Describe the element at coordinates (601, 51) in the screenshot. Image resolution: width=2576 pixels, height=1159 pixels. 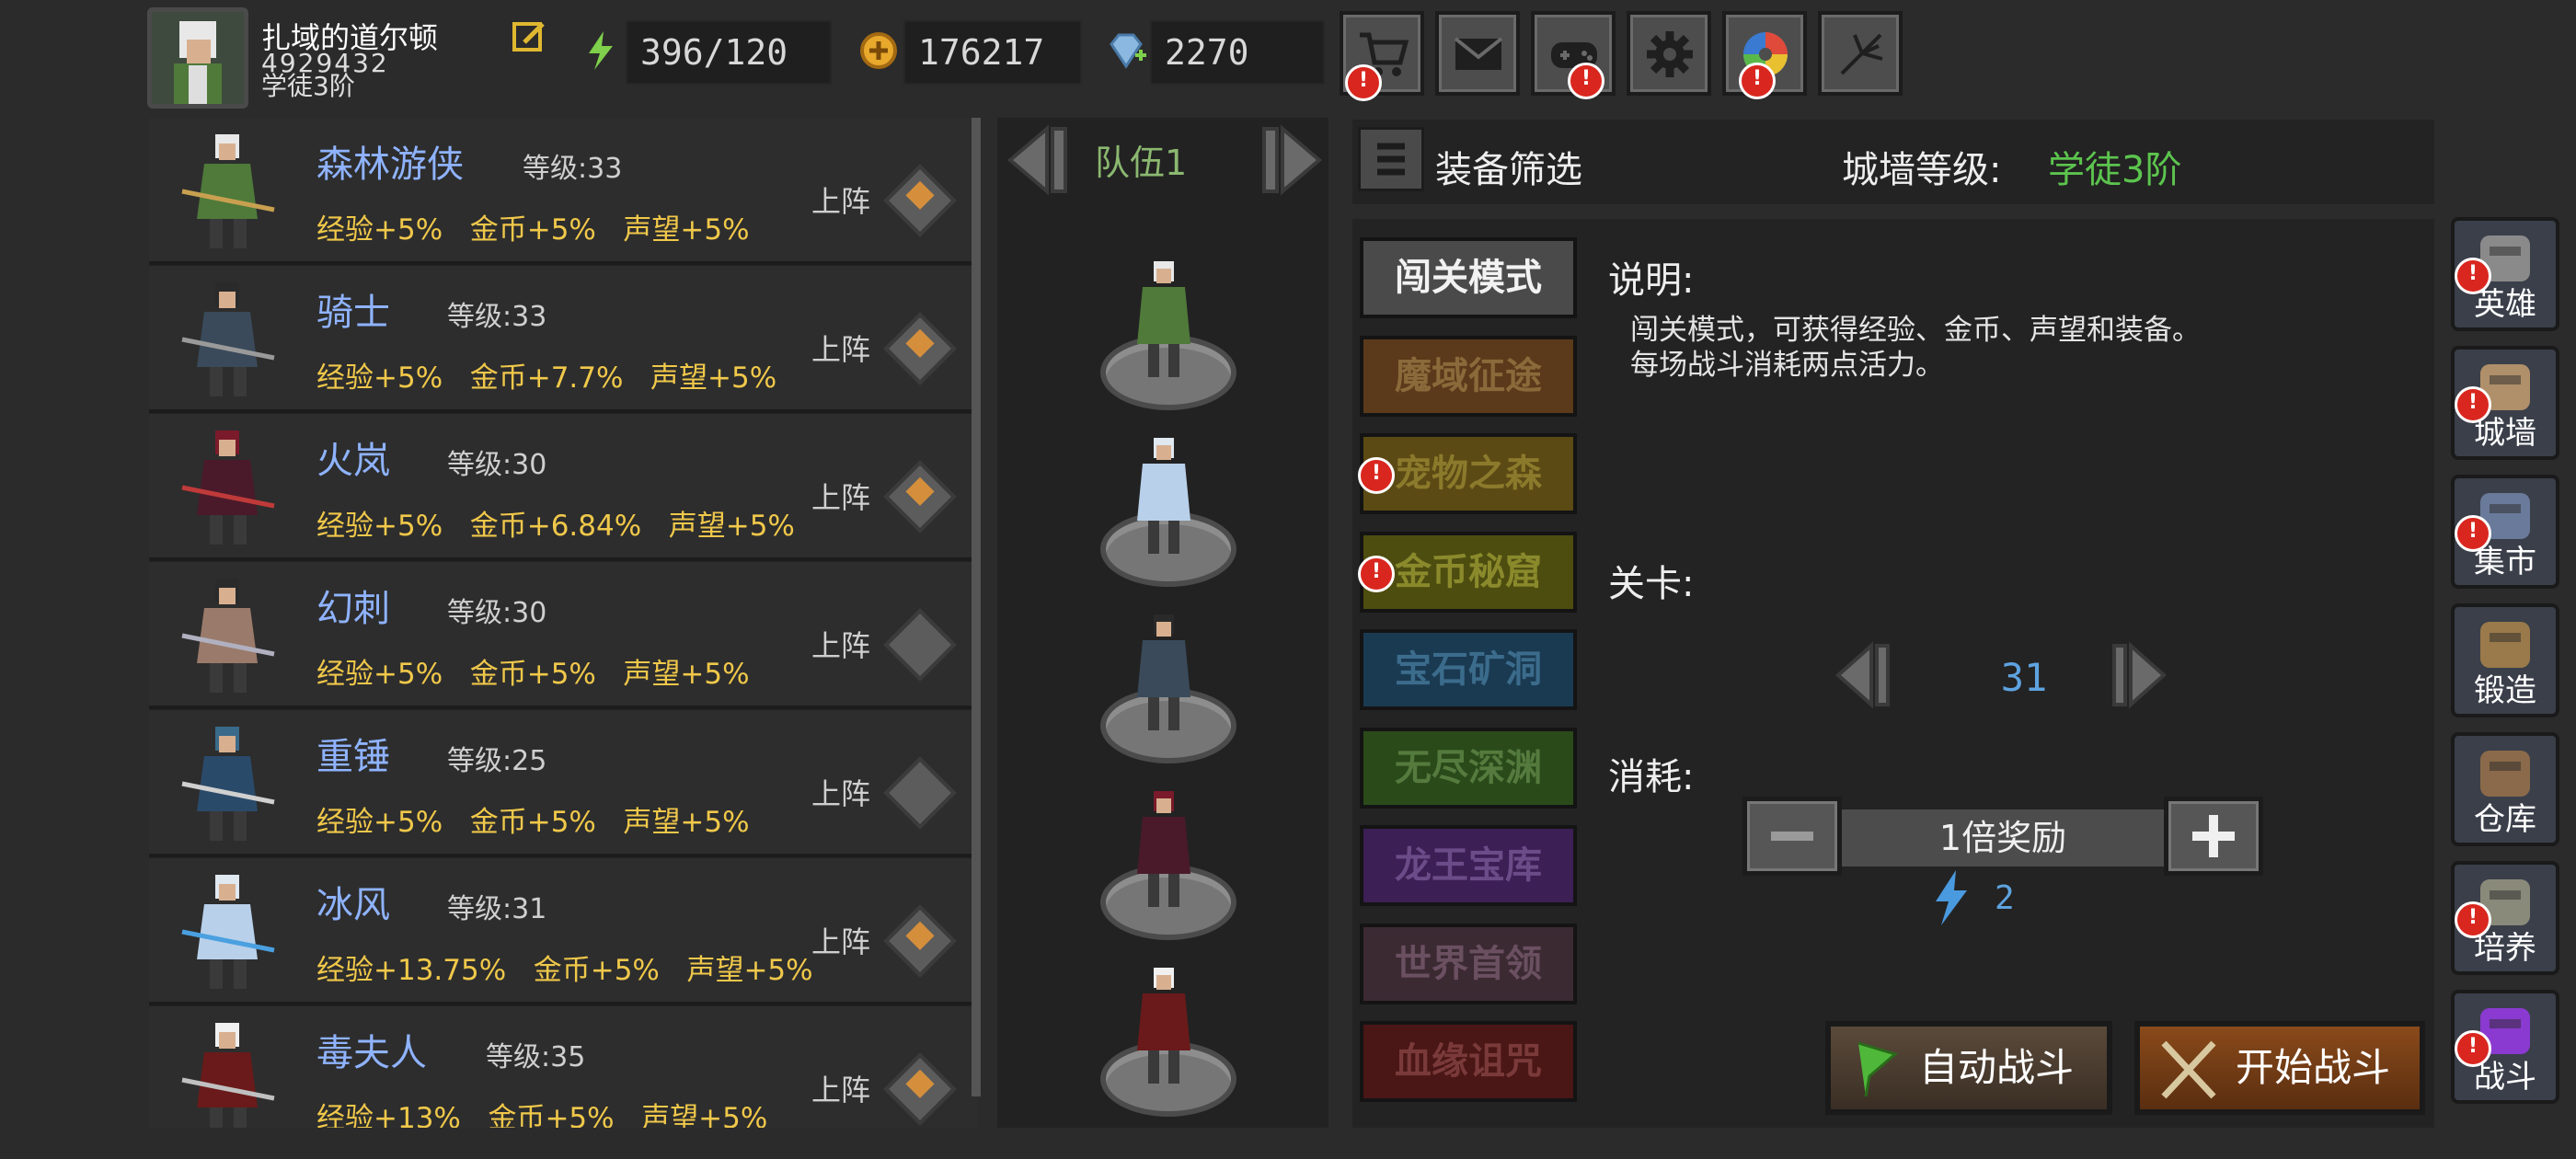
I see `energy-icon` at that location.